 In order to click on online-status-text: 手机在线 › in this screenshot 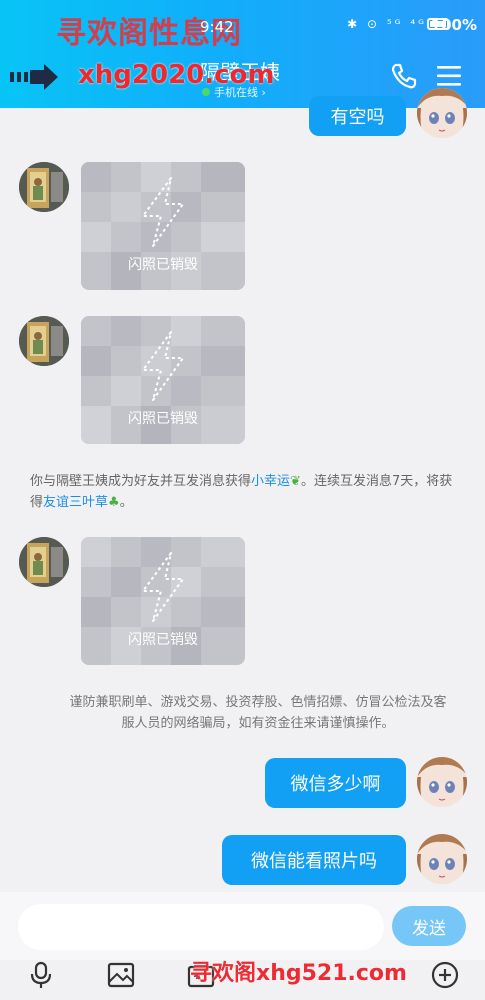, I will do `click(240, 92)`.